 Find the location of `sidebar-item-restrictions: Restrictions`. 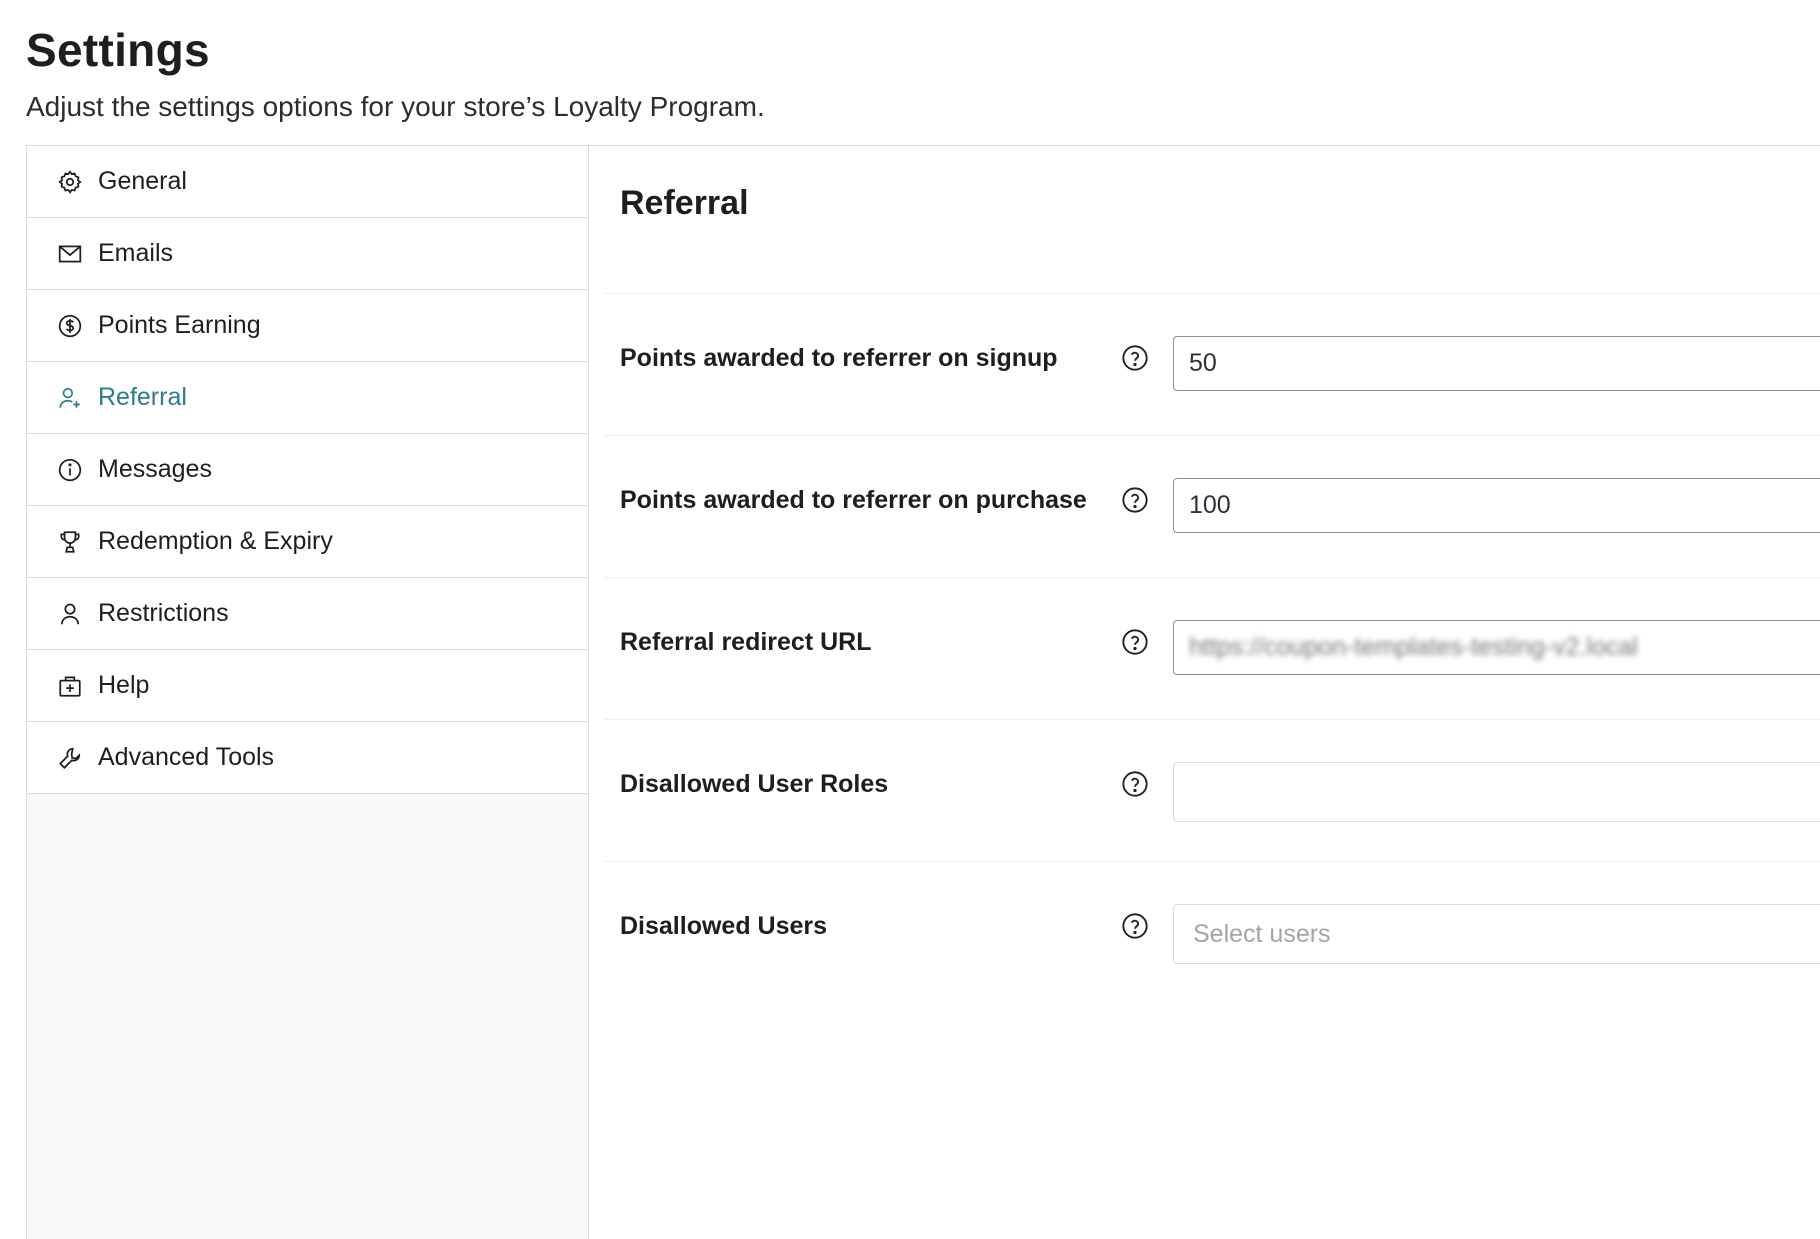

sidebar-item-restrictions: Restrictions is located at coordinates (307, 614).